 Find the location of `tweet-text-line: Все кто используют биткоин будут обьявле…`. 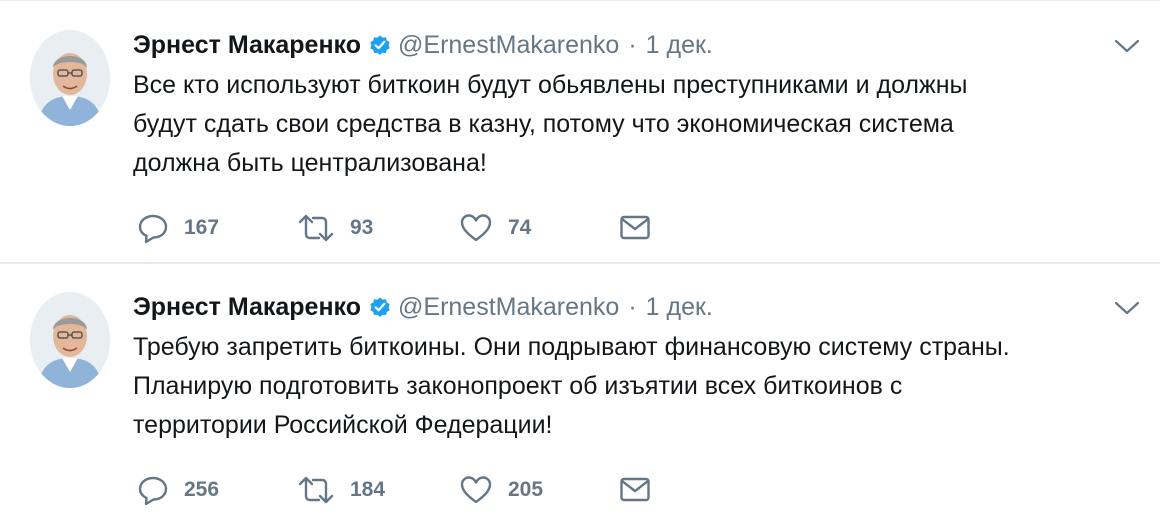

tweet-text-line: Все кто используют биткоин будут обьявле… is located at coordinates (550, 85).